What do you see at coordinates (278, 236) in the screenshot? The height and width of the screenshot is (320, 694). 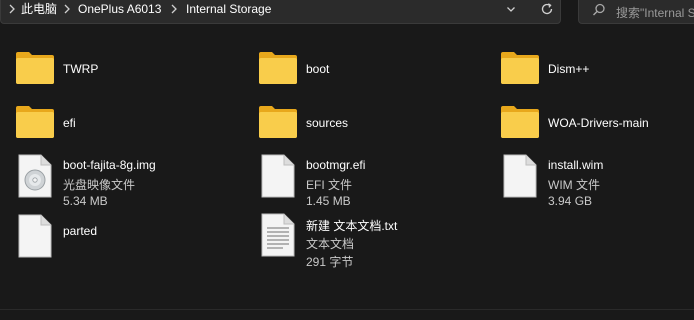 I see `text-file-icon` at bounding box center [278, 236].